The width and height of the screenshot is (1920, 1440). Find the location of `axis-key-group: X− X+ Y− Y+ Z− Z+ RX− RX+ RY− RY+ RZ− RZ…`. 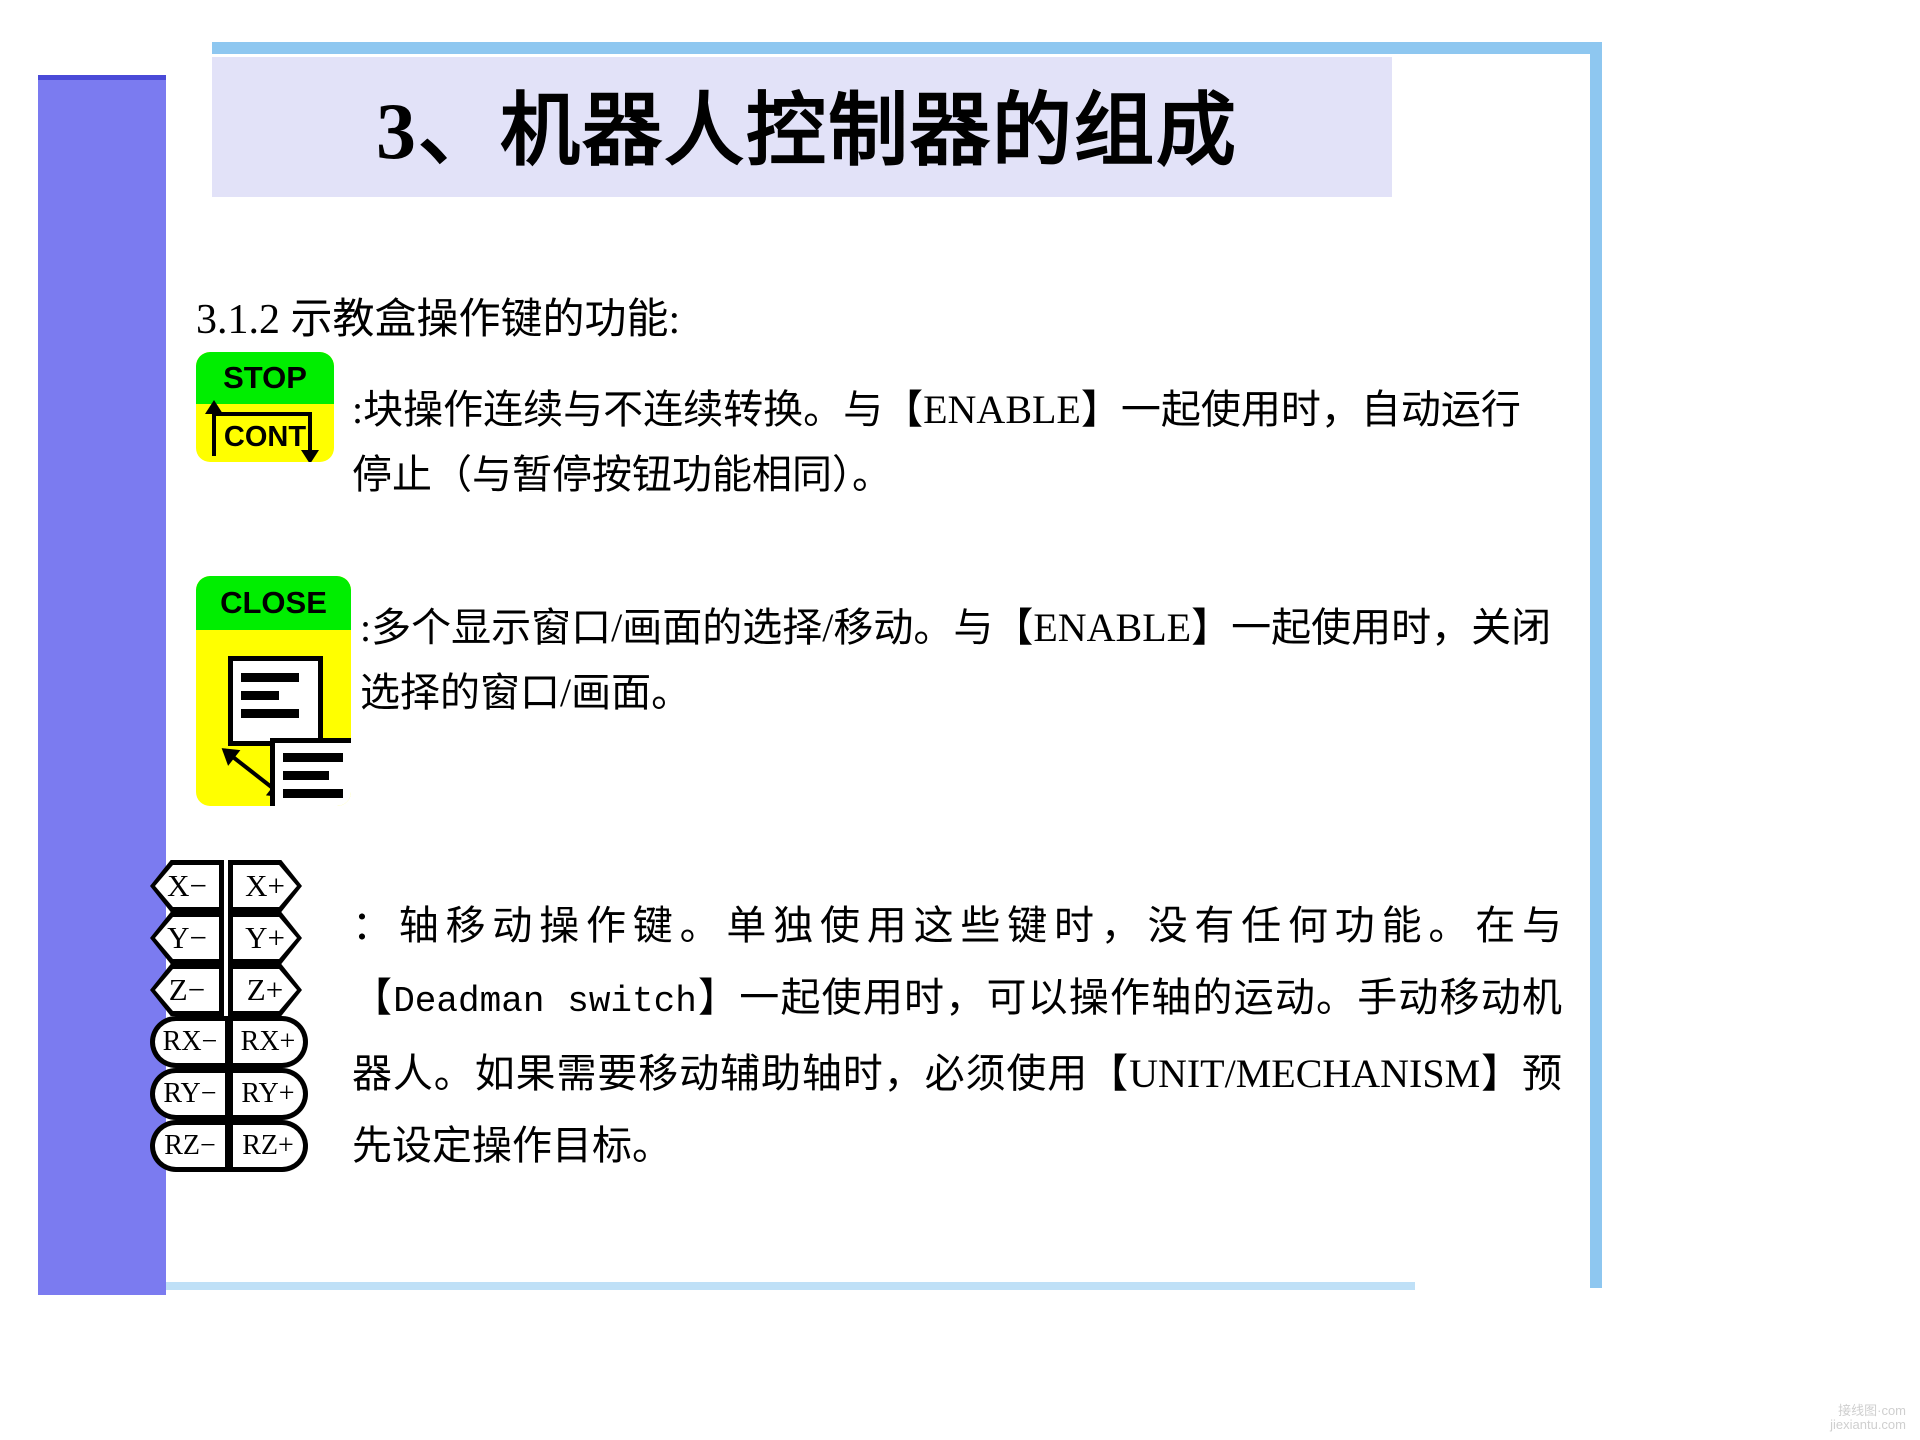

axis-key-group: X− X+ Y− Y+ Z− Z+ RX− RX+ RY− RY+ RZ− RZ… is located at coordinates (240, 1016).